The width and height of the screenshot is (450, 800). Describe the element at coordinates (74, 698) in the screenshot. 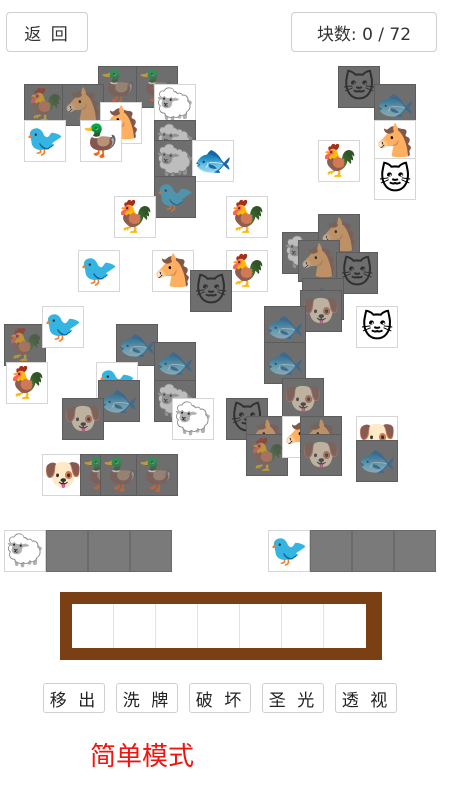

I see `remove-button: 移 出` at that location.